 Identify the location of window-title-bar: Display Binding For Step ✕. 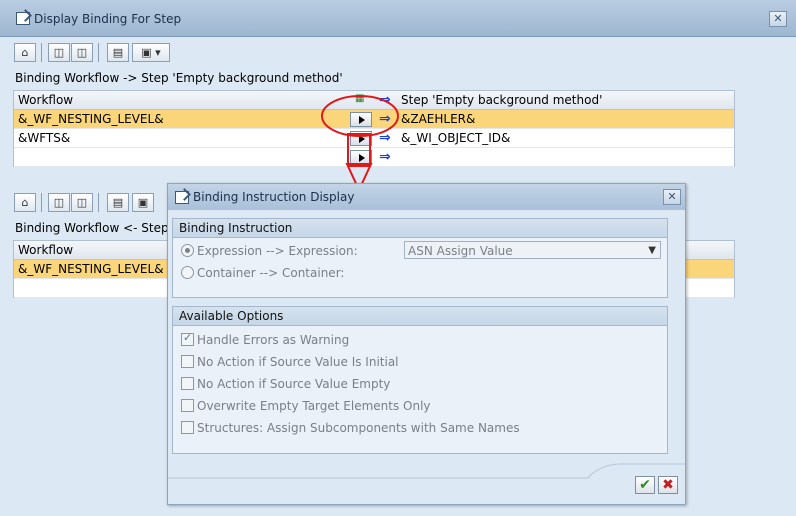
(398, 18).